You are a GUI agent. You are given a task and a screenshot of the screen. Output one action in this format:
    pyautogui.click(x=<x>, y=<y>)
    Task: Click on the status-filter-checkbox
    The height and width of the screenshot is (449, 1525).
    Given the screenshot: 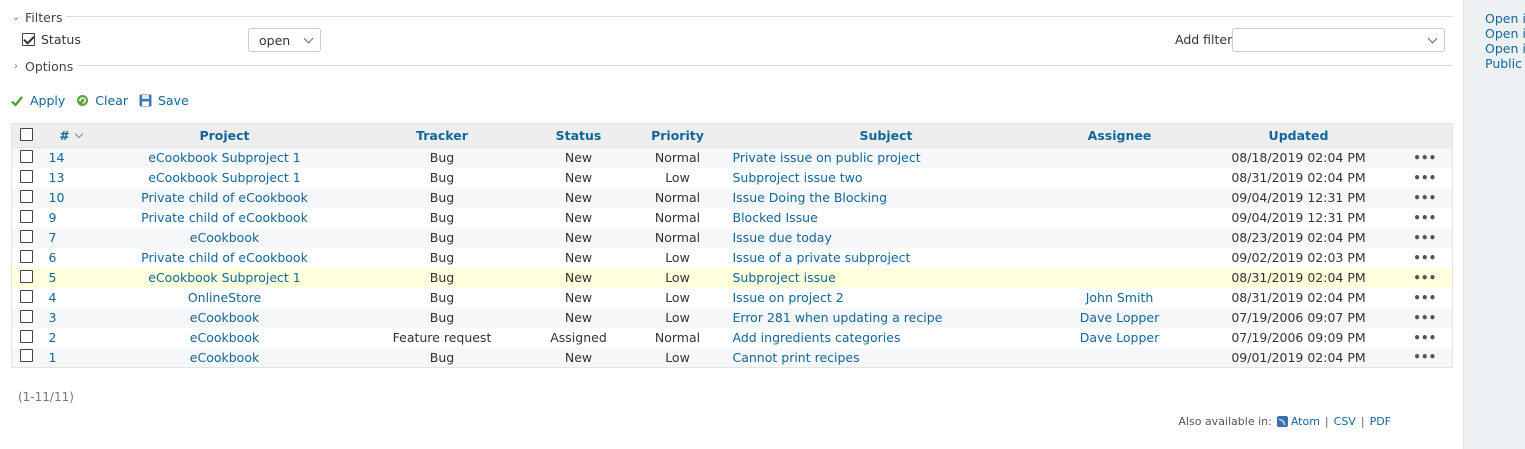 What is the action you would take?
    pyautogui.click(x=28, y=39)
    